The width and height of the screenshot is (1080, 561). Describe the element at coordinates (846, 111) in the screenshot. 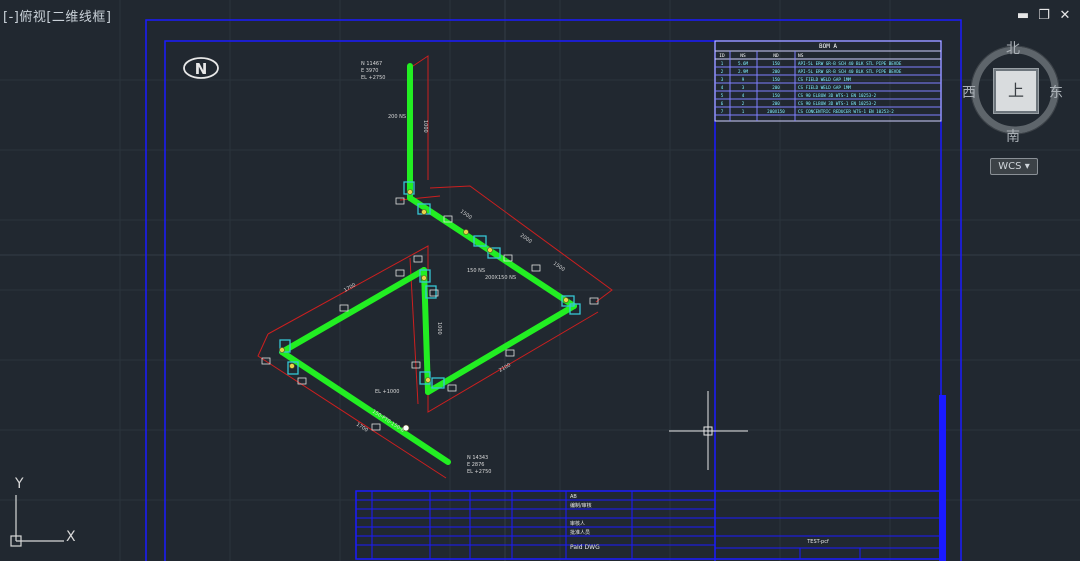

I see `bom-cell: CS CONCENTRIC REDUCER WTS-1 EN 10253-2` at that location.